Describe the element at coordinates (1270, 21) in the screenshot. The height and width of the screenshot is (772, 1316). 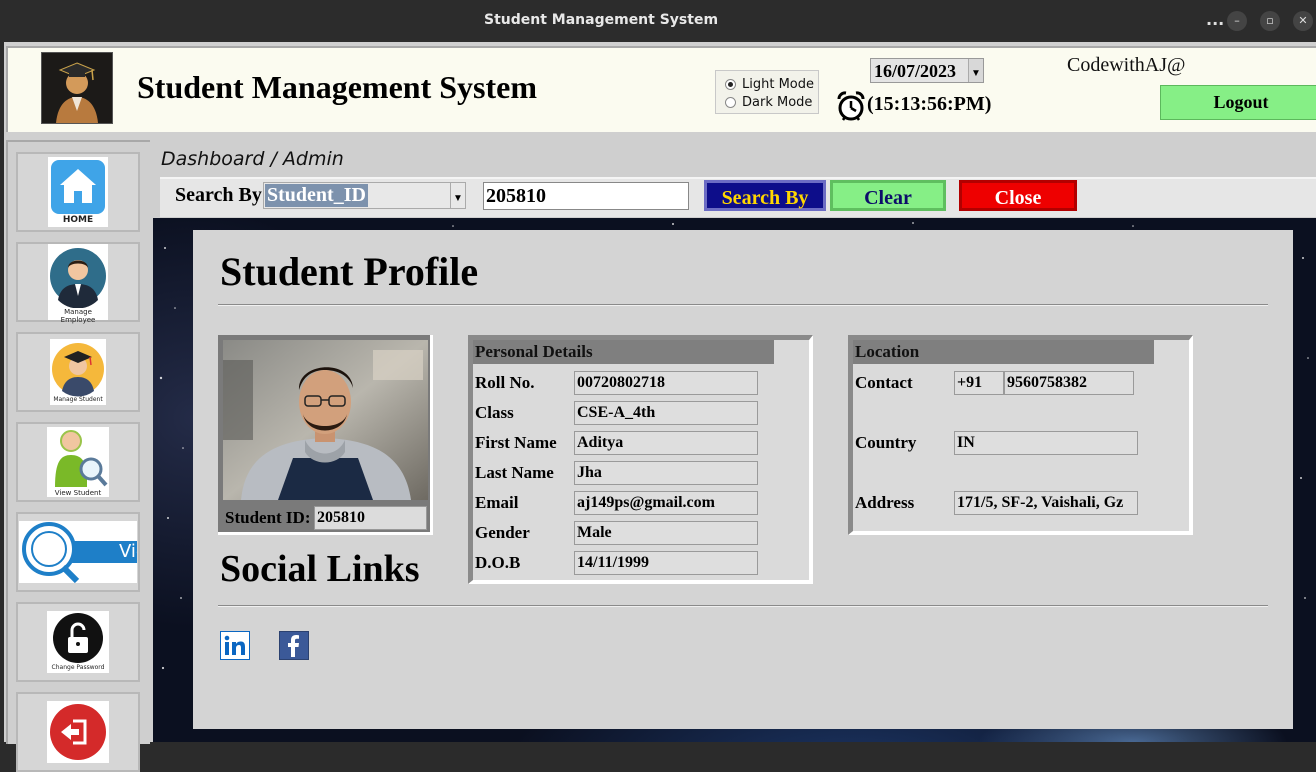
I see `restore-button: ▫` at that location.